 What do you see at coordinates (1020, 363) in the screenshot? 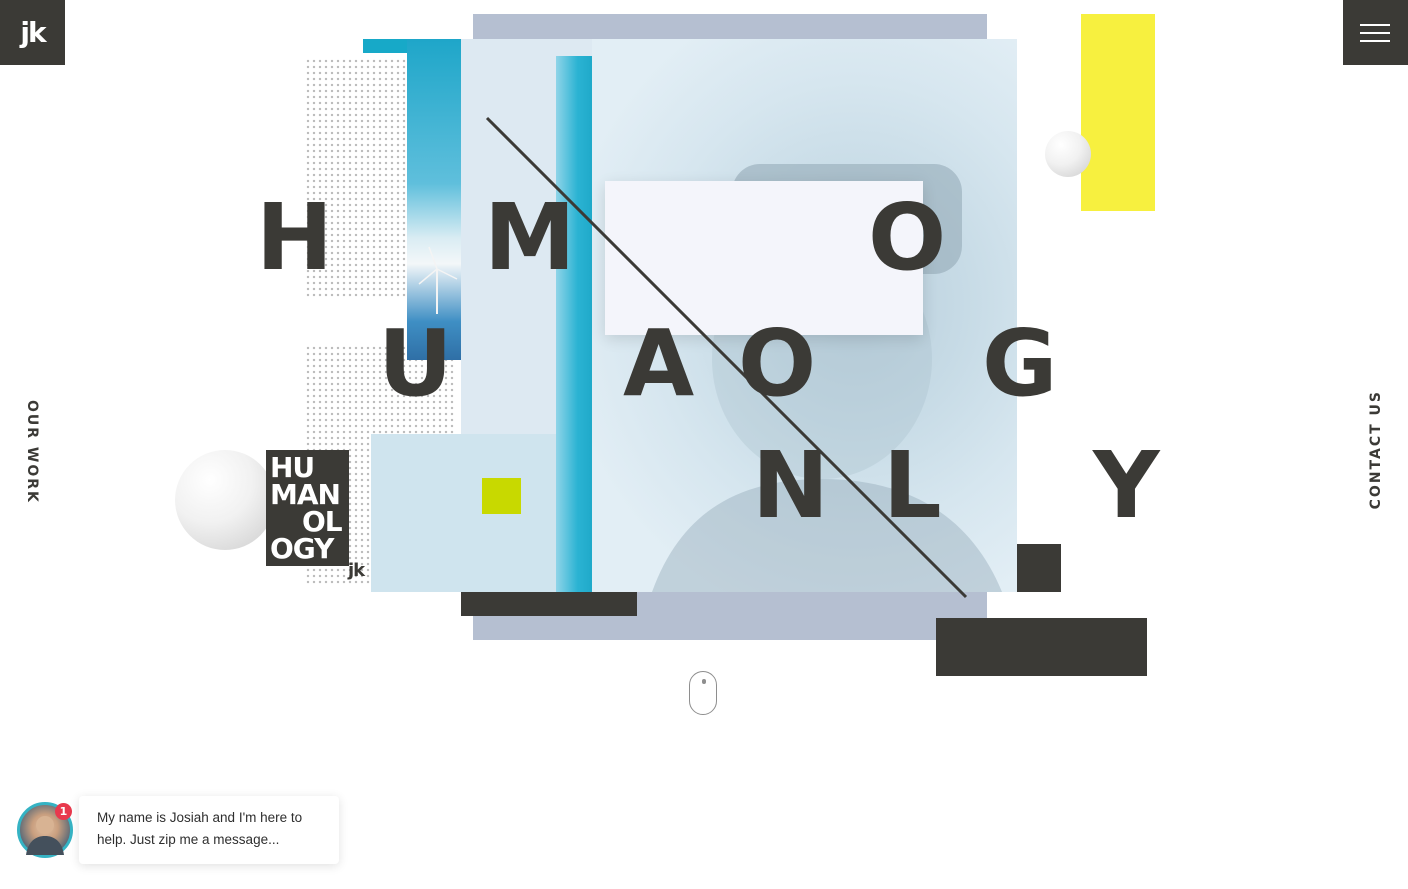
I see `letter-g: G` at bounding box center [1020, 363].